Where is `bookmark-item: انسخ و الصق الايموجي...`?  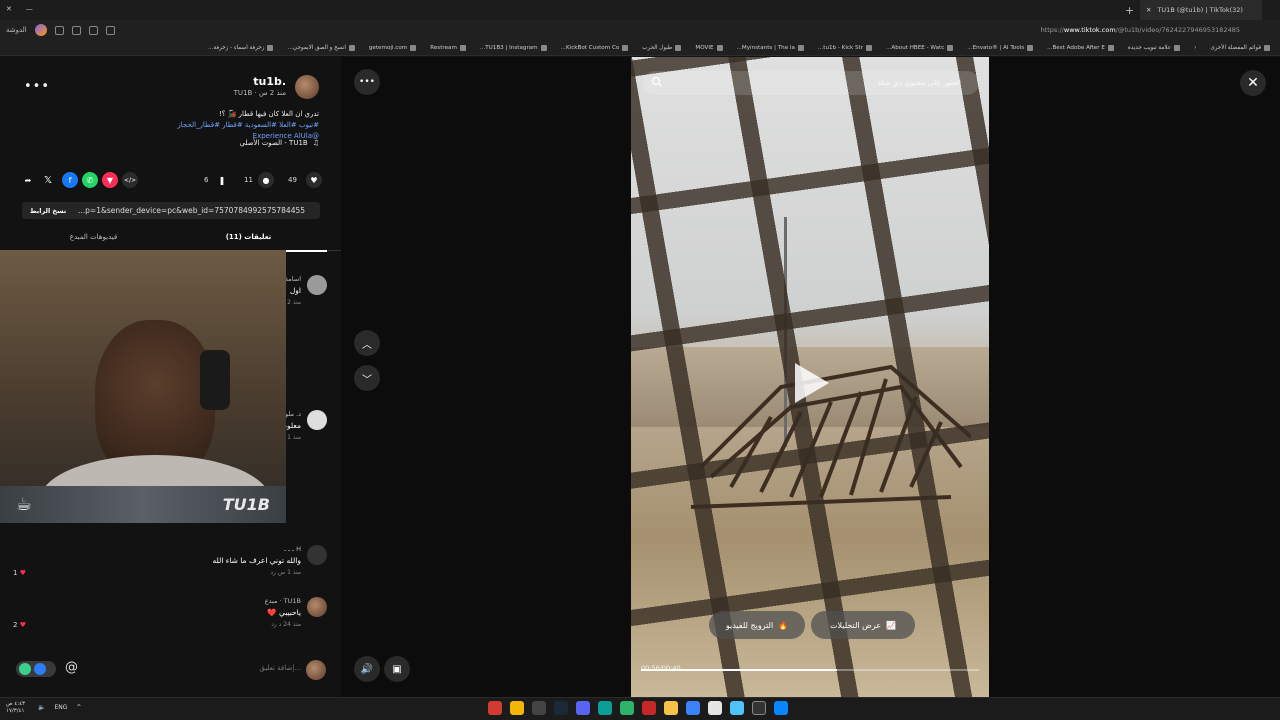 bookmark-item: انسخ و الصق الايموجي... is located at coordinates (321, 47).